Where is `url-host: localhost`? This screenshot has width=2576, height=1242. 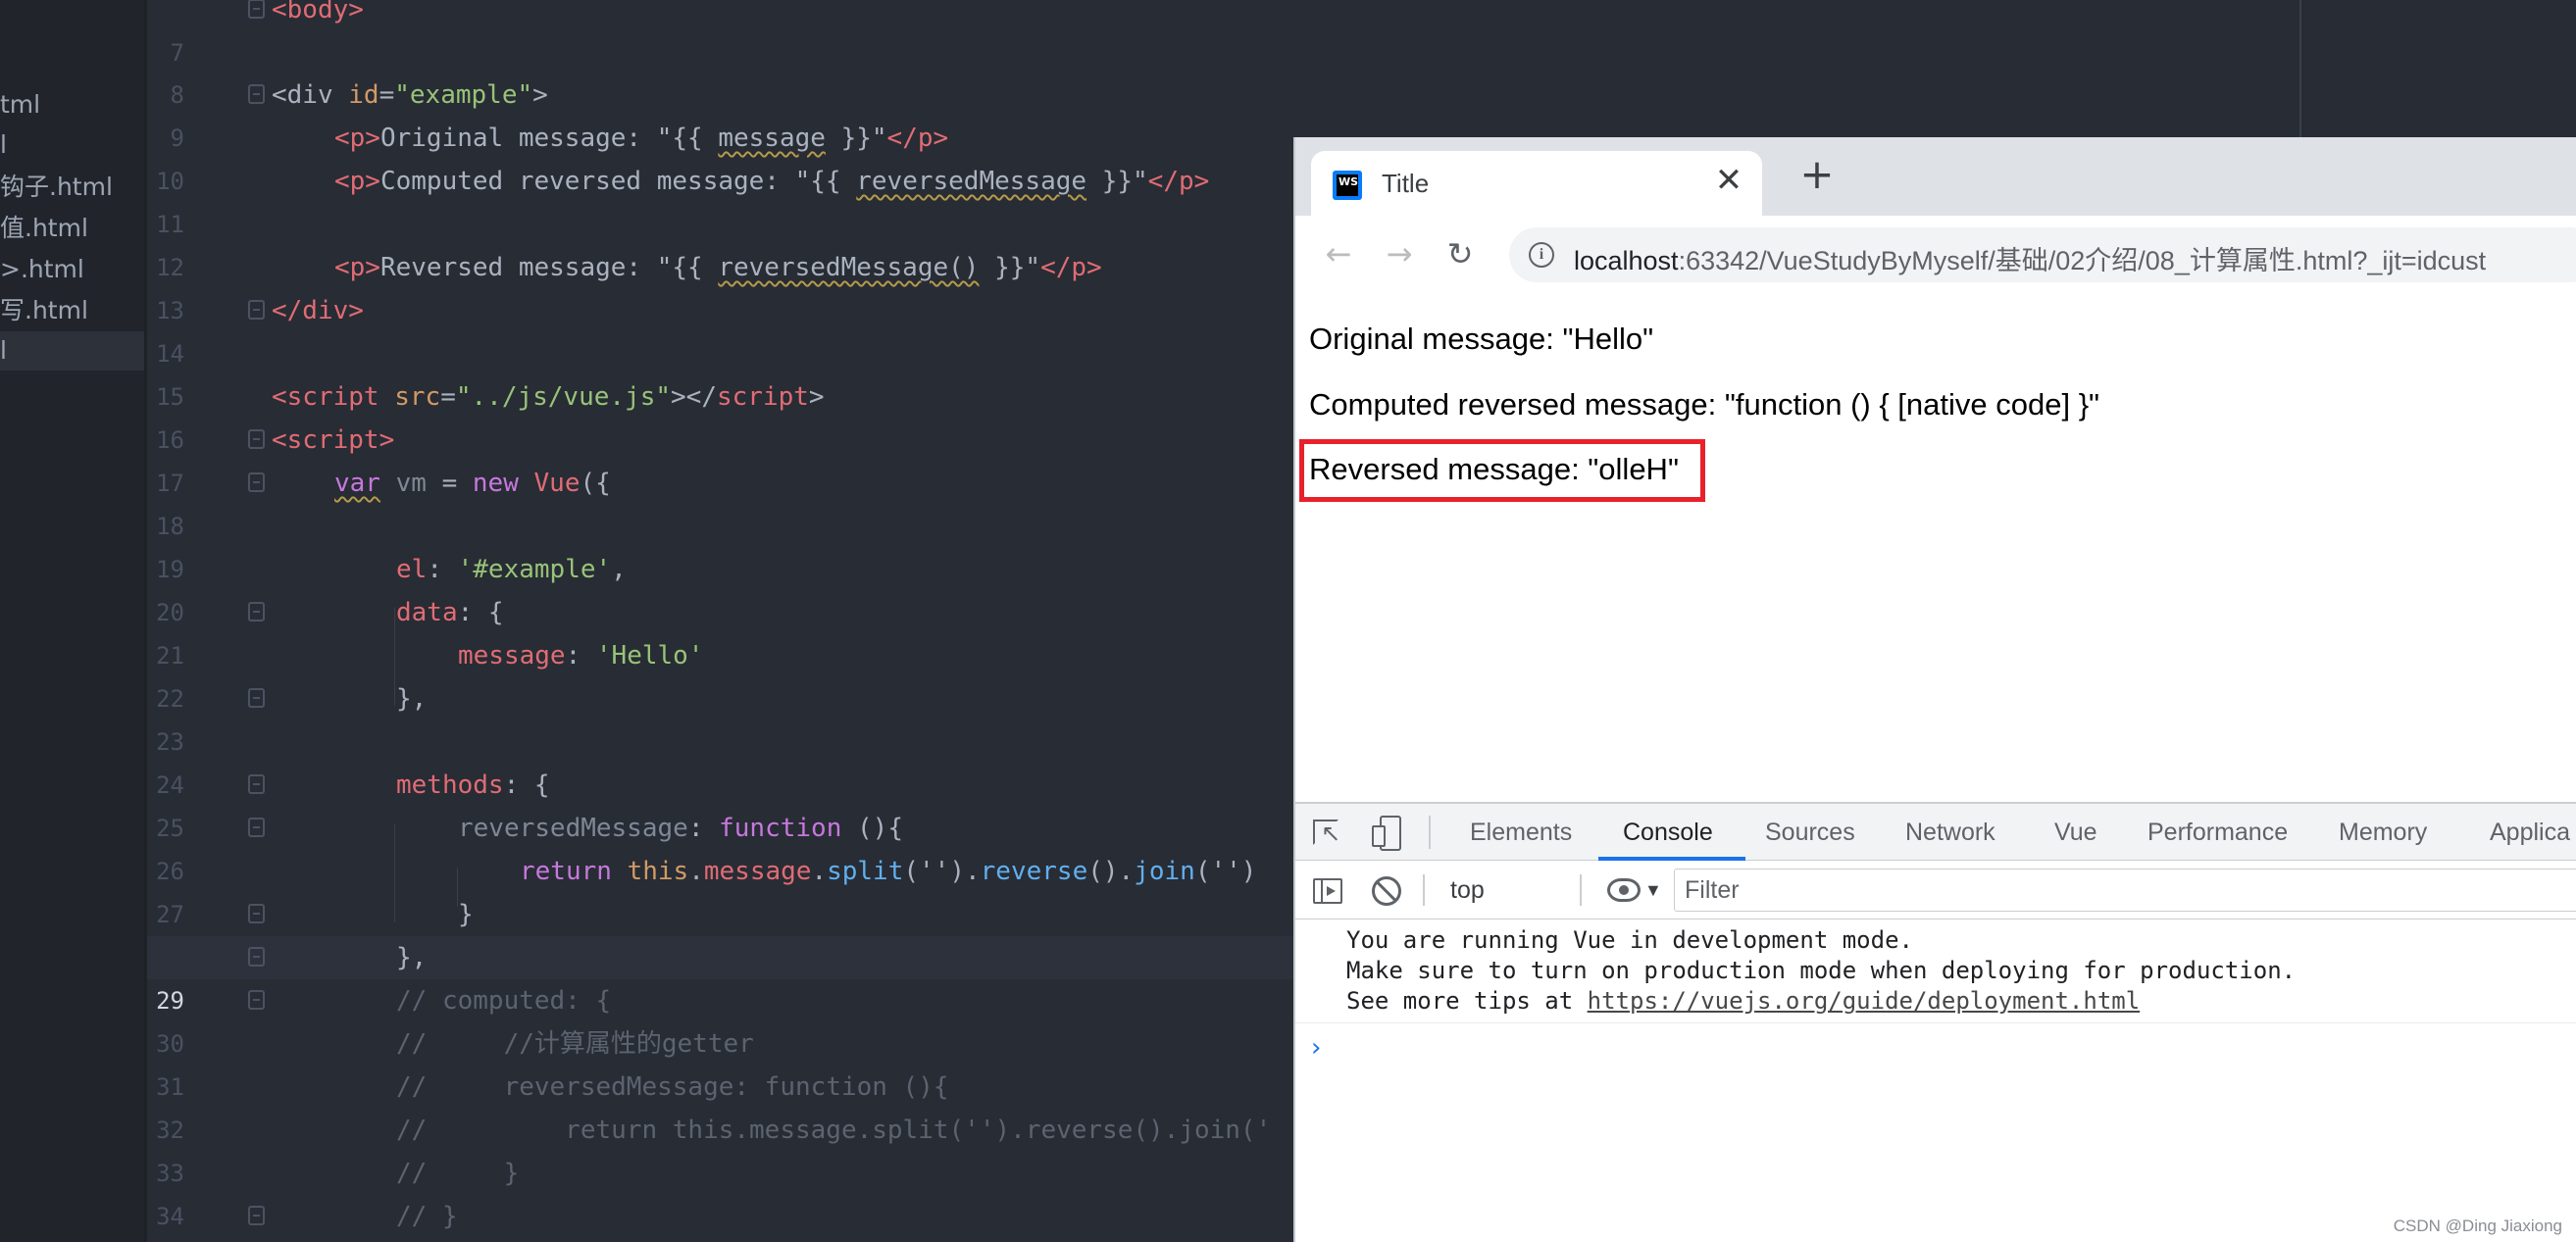 url-host: localhost is located at coordinates (1626, 261).